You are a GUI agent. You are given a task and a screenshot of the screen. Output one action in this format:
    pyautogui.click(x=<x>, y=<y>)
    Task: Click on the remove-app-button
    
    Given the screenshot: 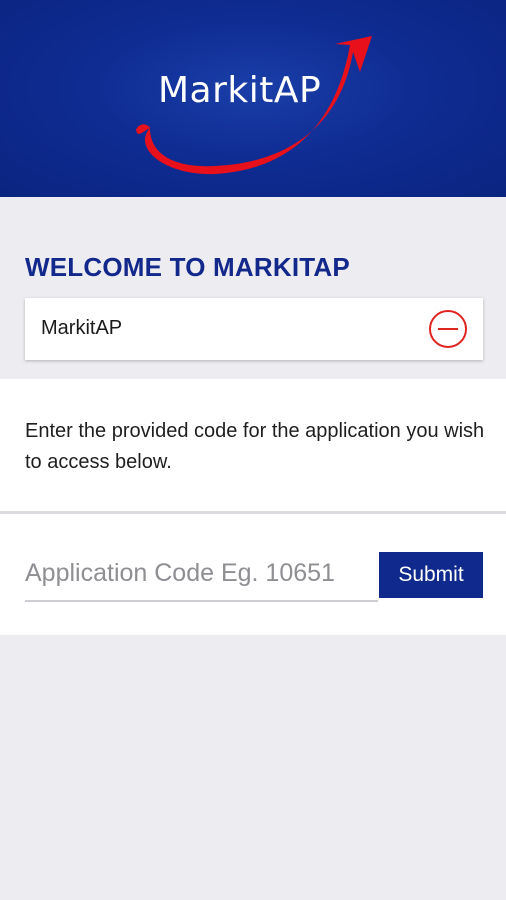 What is the action you would take?
    pyautogui.click(x=448, y=329)
    